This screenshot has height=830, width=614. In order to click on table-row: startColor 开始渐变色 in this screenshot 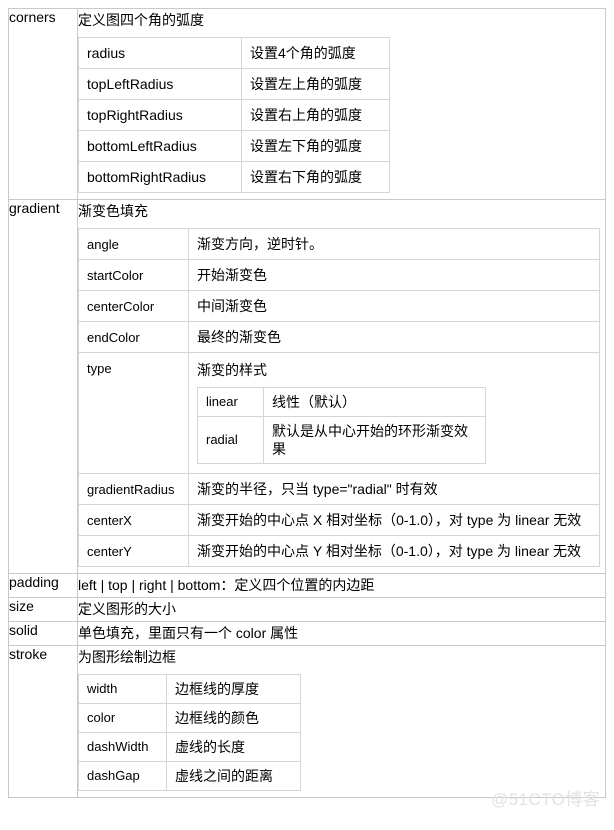, I will do `click(339, 275)`.